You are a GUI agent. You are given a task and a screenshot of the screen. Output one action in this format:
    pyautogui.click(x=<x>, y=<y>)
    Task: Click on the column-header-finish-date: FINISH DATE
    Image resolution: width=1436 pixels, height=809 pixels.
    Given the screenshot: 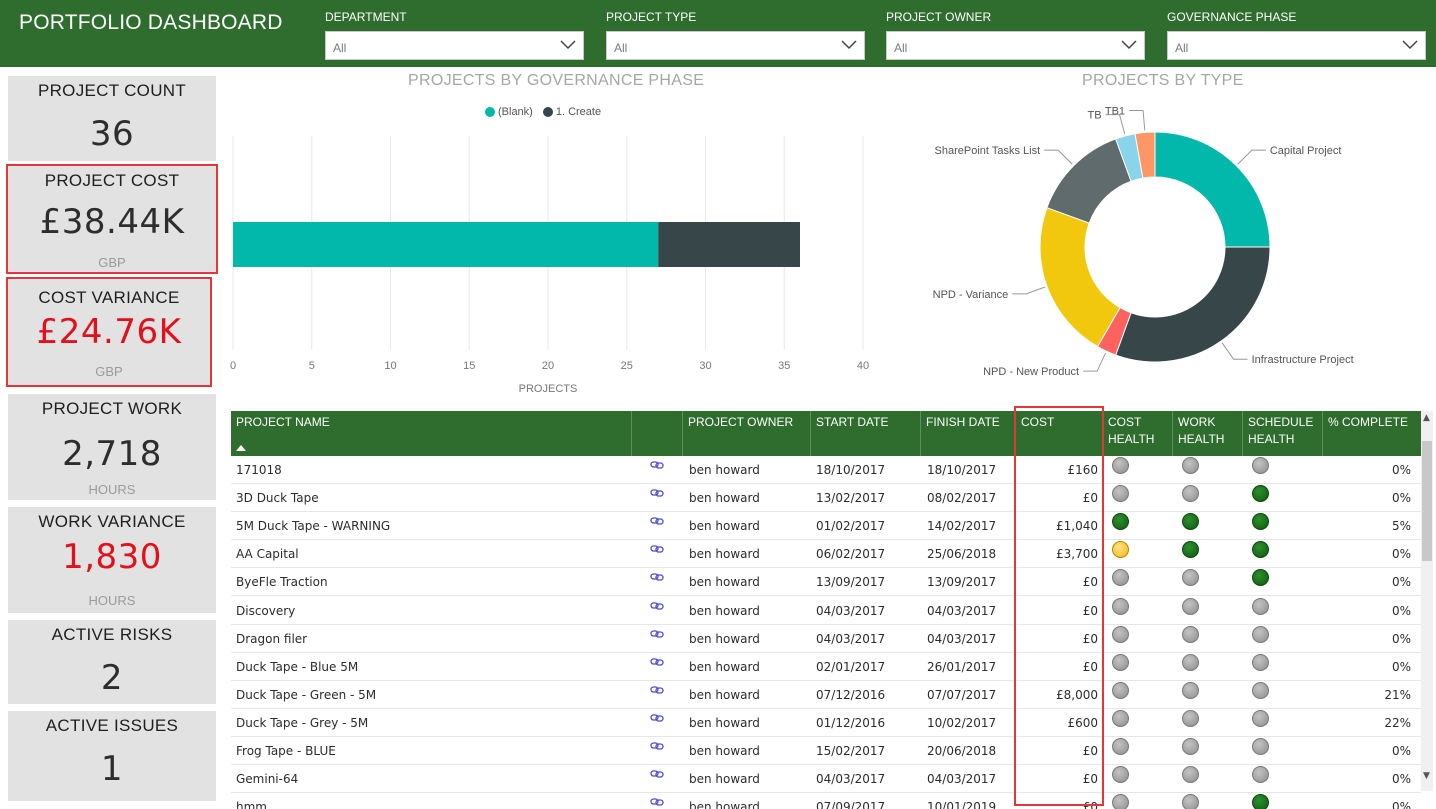 What is the action you would take?
    pyautogui.click(x=968, y=433)
    